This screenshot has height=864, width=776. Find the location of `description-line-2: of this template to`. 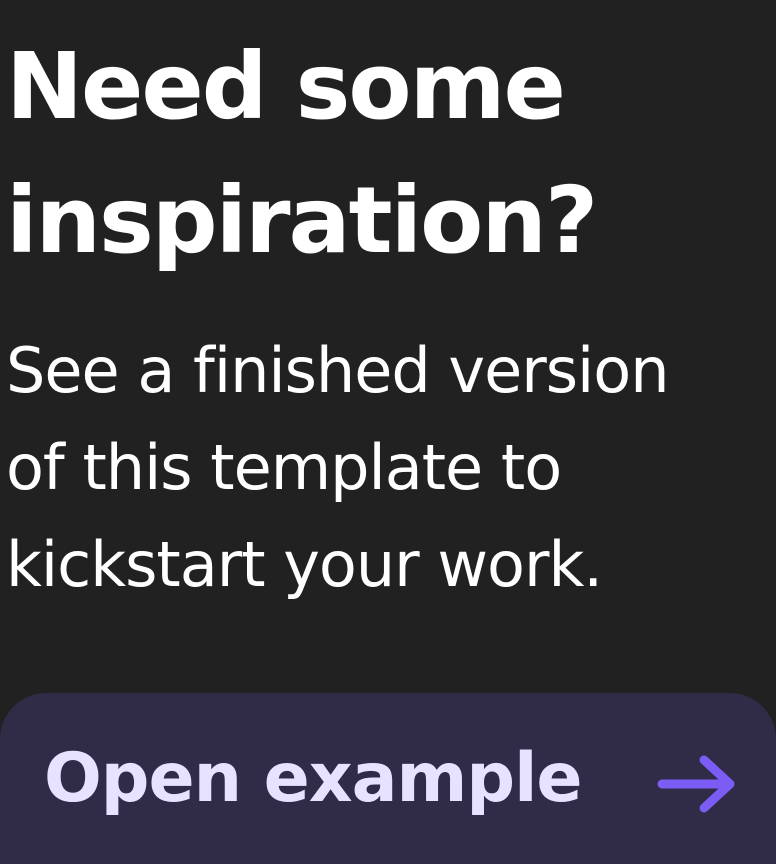

description-line-2: of this template to is located at coordinates (284, 467).